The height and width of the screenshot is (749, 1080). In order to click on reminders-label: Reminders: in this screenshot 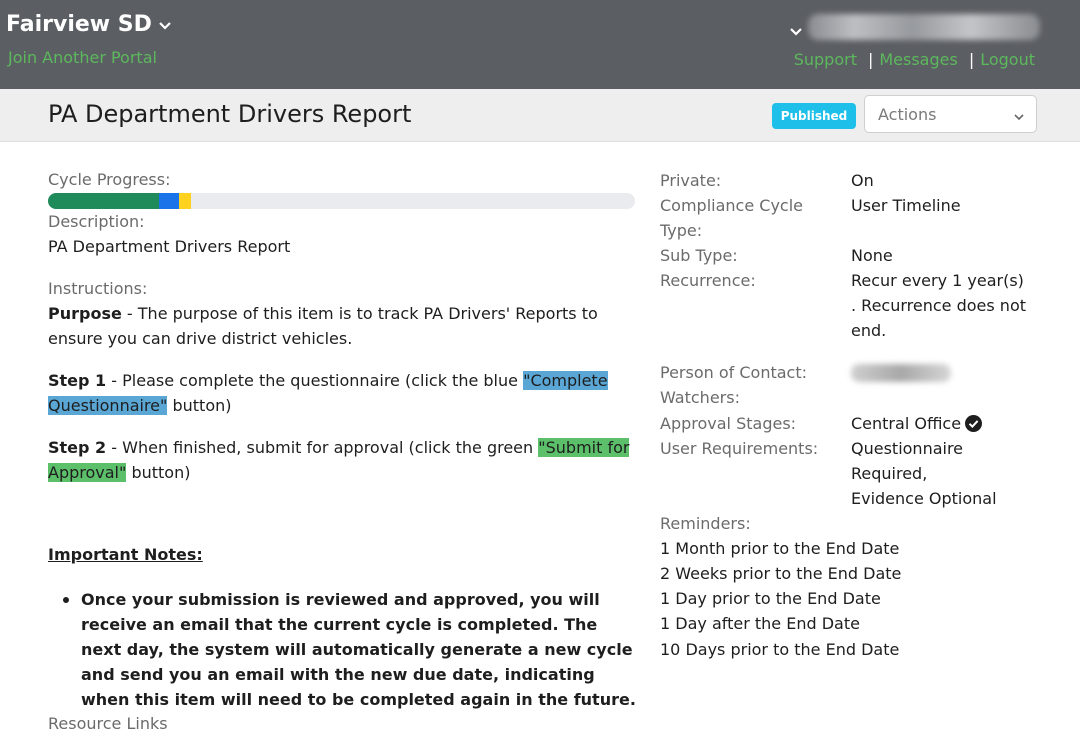, I will do `click(705, 523)`.